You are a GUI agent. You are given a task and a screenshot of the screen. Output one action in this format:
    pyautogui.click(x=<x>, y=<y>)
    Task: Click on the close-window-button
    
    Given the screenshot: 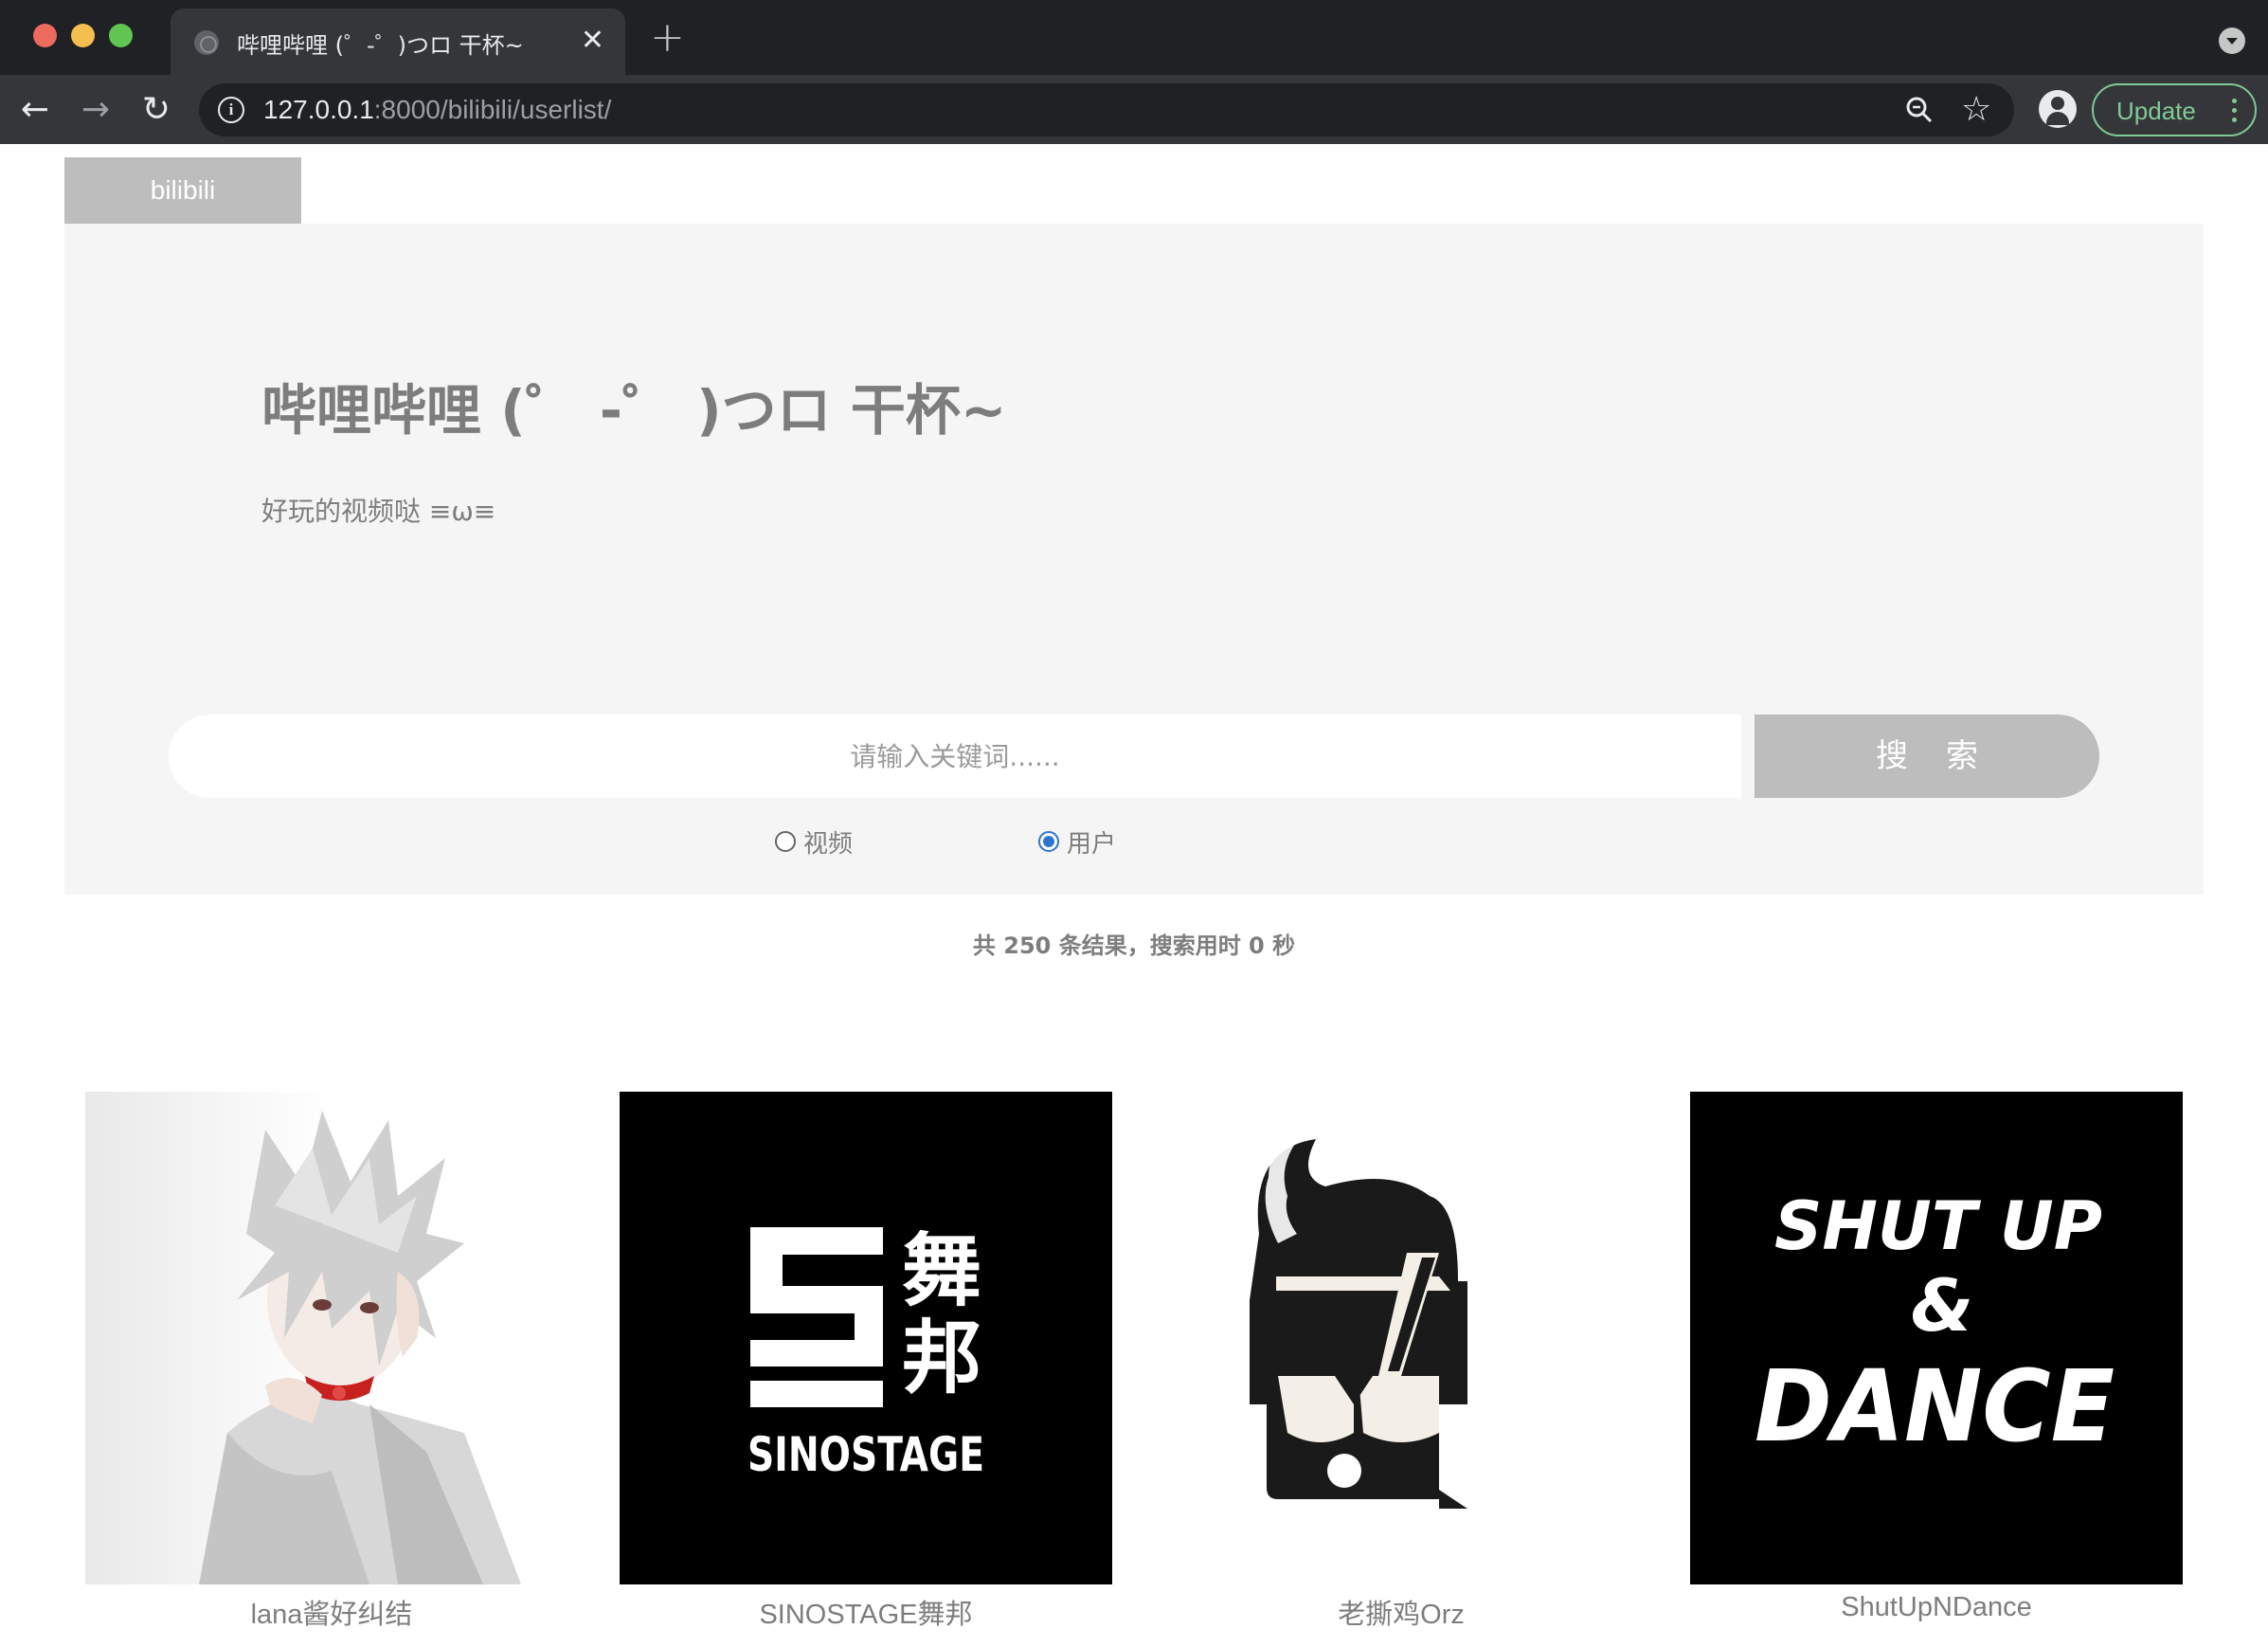 What is the action you would take?
    pyautogui.click(x=45, y=36)
    